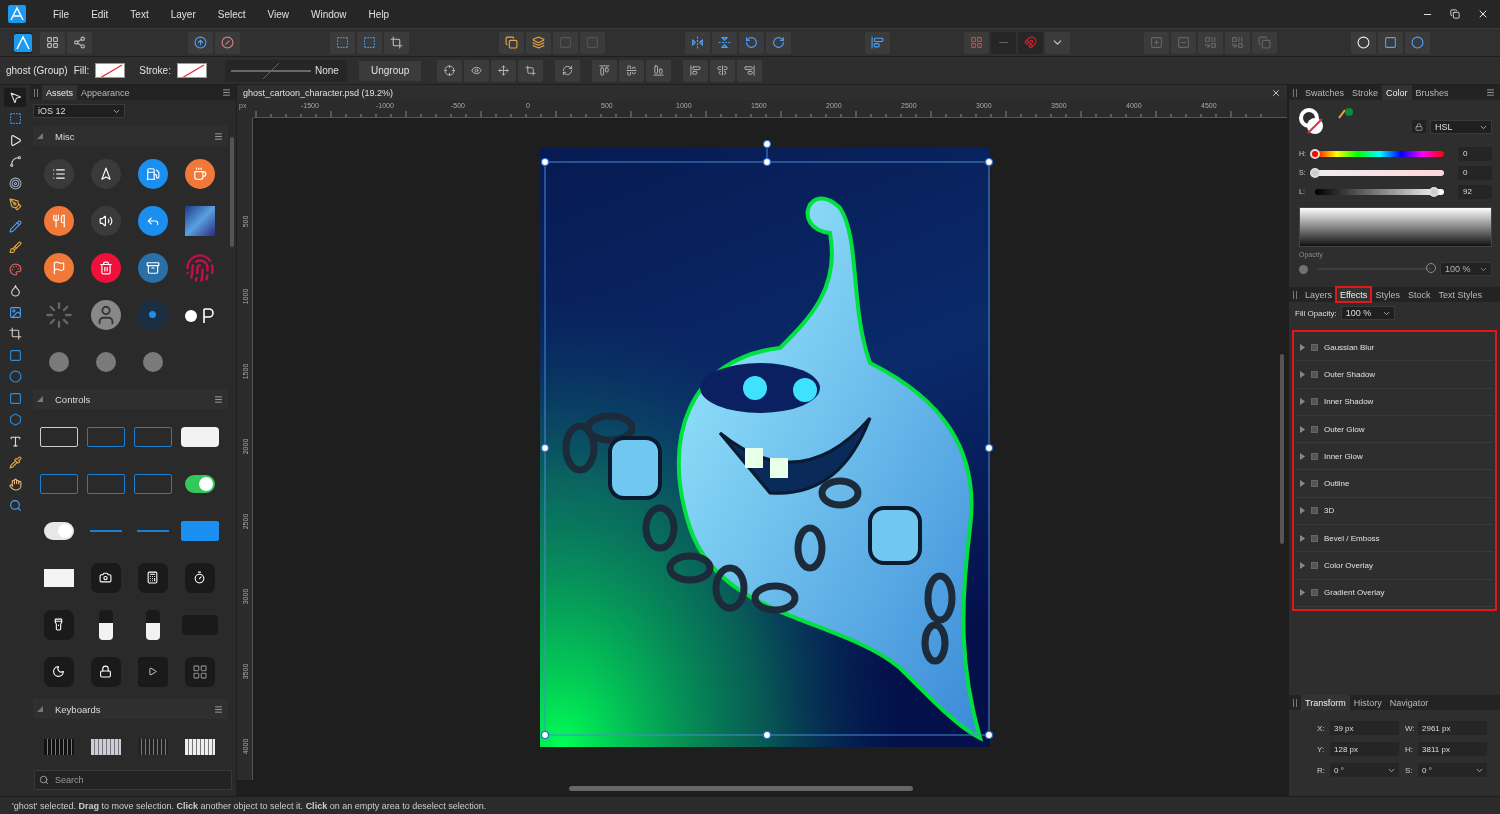 The height and width of the screenshot is (814, 1500). I want to click on input-field: 2961 px, so click(1452, 728).